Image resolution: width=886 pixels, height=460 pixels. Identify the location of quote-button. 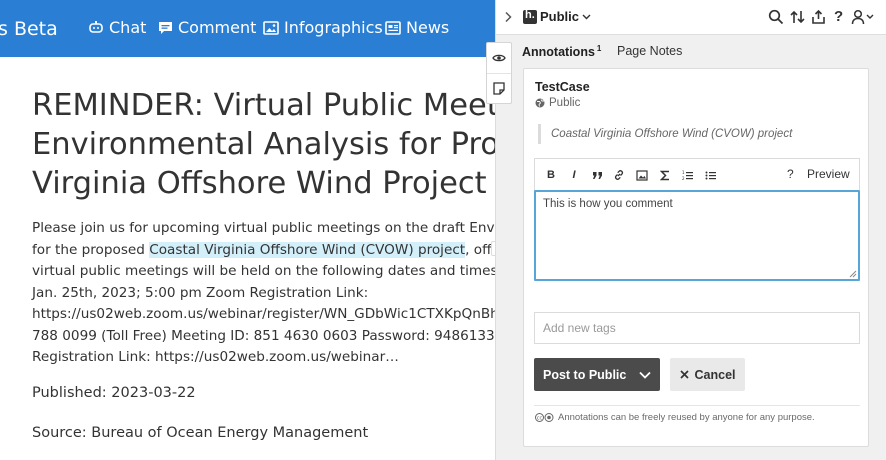
(597, 175).